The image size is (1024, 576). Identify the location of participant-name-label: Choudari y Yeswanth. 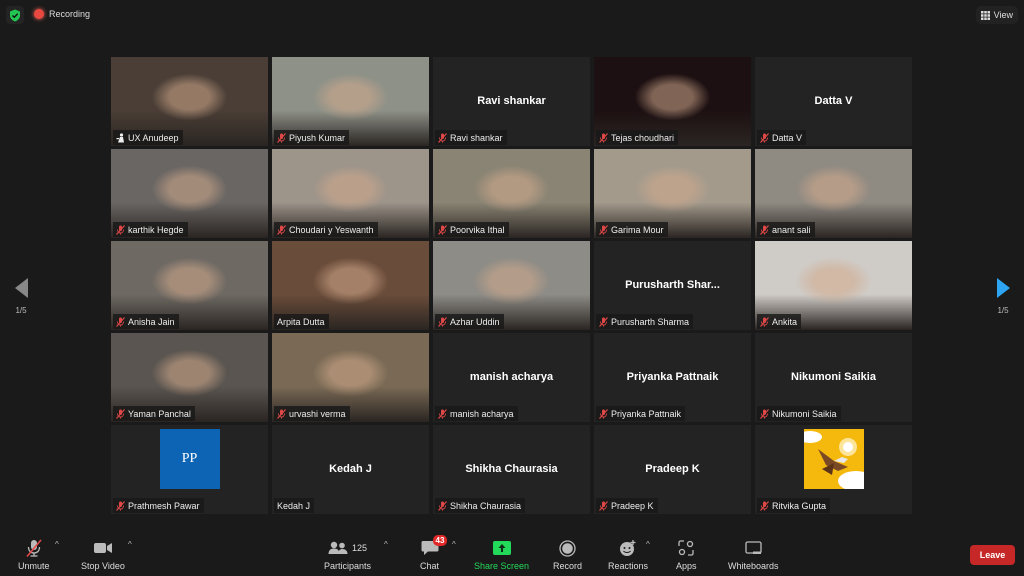
(326, 229).